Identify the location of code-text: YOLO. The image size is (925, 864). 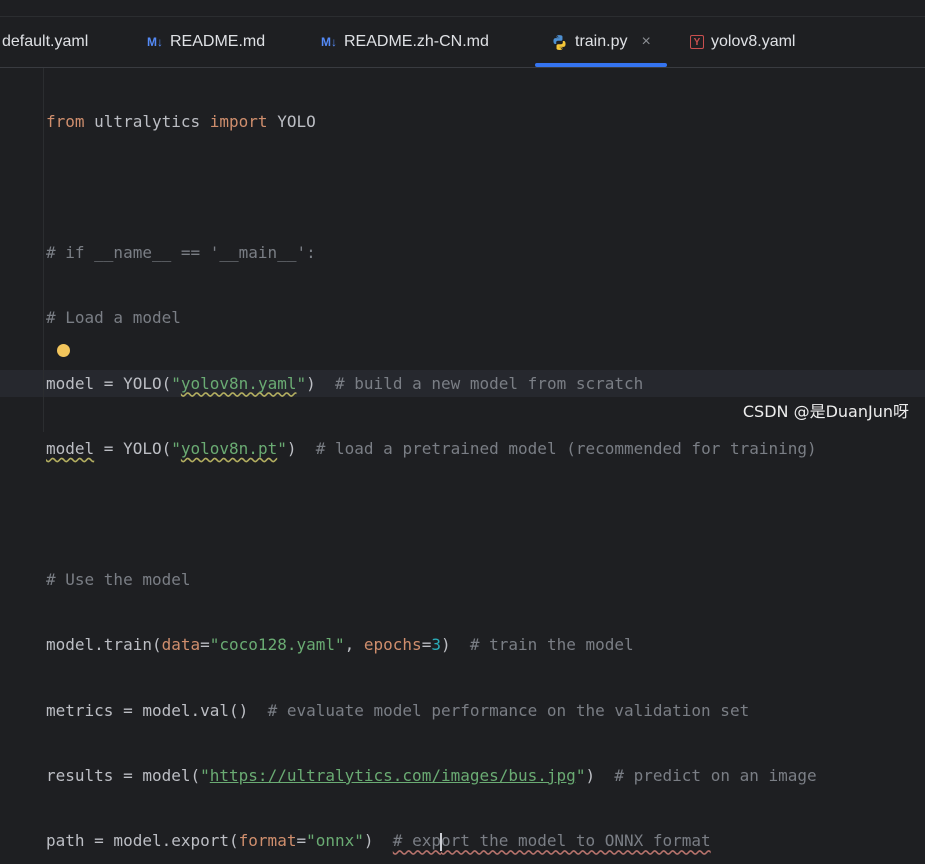
(291, 121).